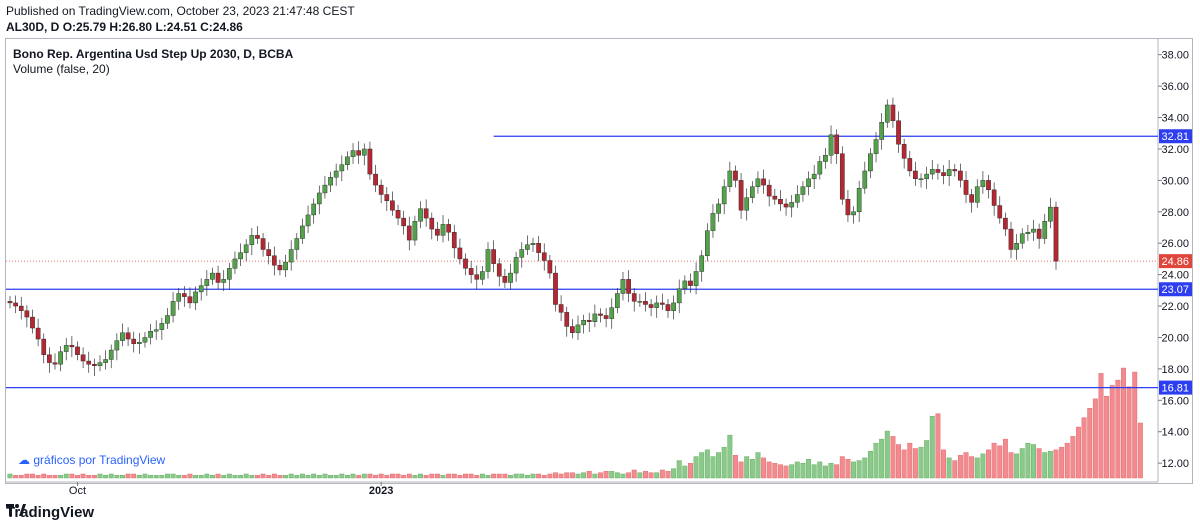 The image size is (1200, 529). I want to click on price-scale-label: 24.86, so click(1175, 262).